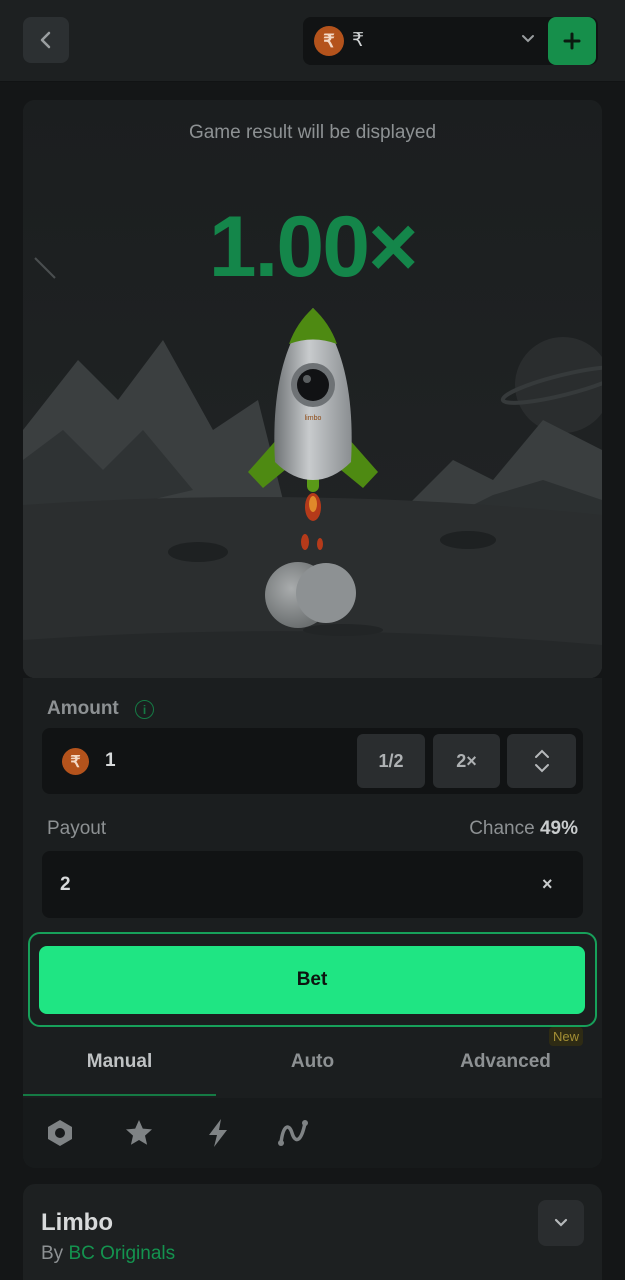 The height and width of the screenshot is (1280, 625). Describe the element at coordinates (65, 885) in the screenshot. I see `payout-value: 2` at that location.